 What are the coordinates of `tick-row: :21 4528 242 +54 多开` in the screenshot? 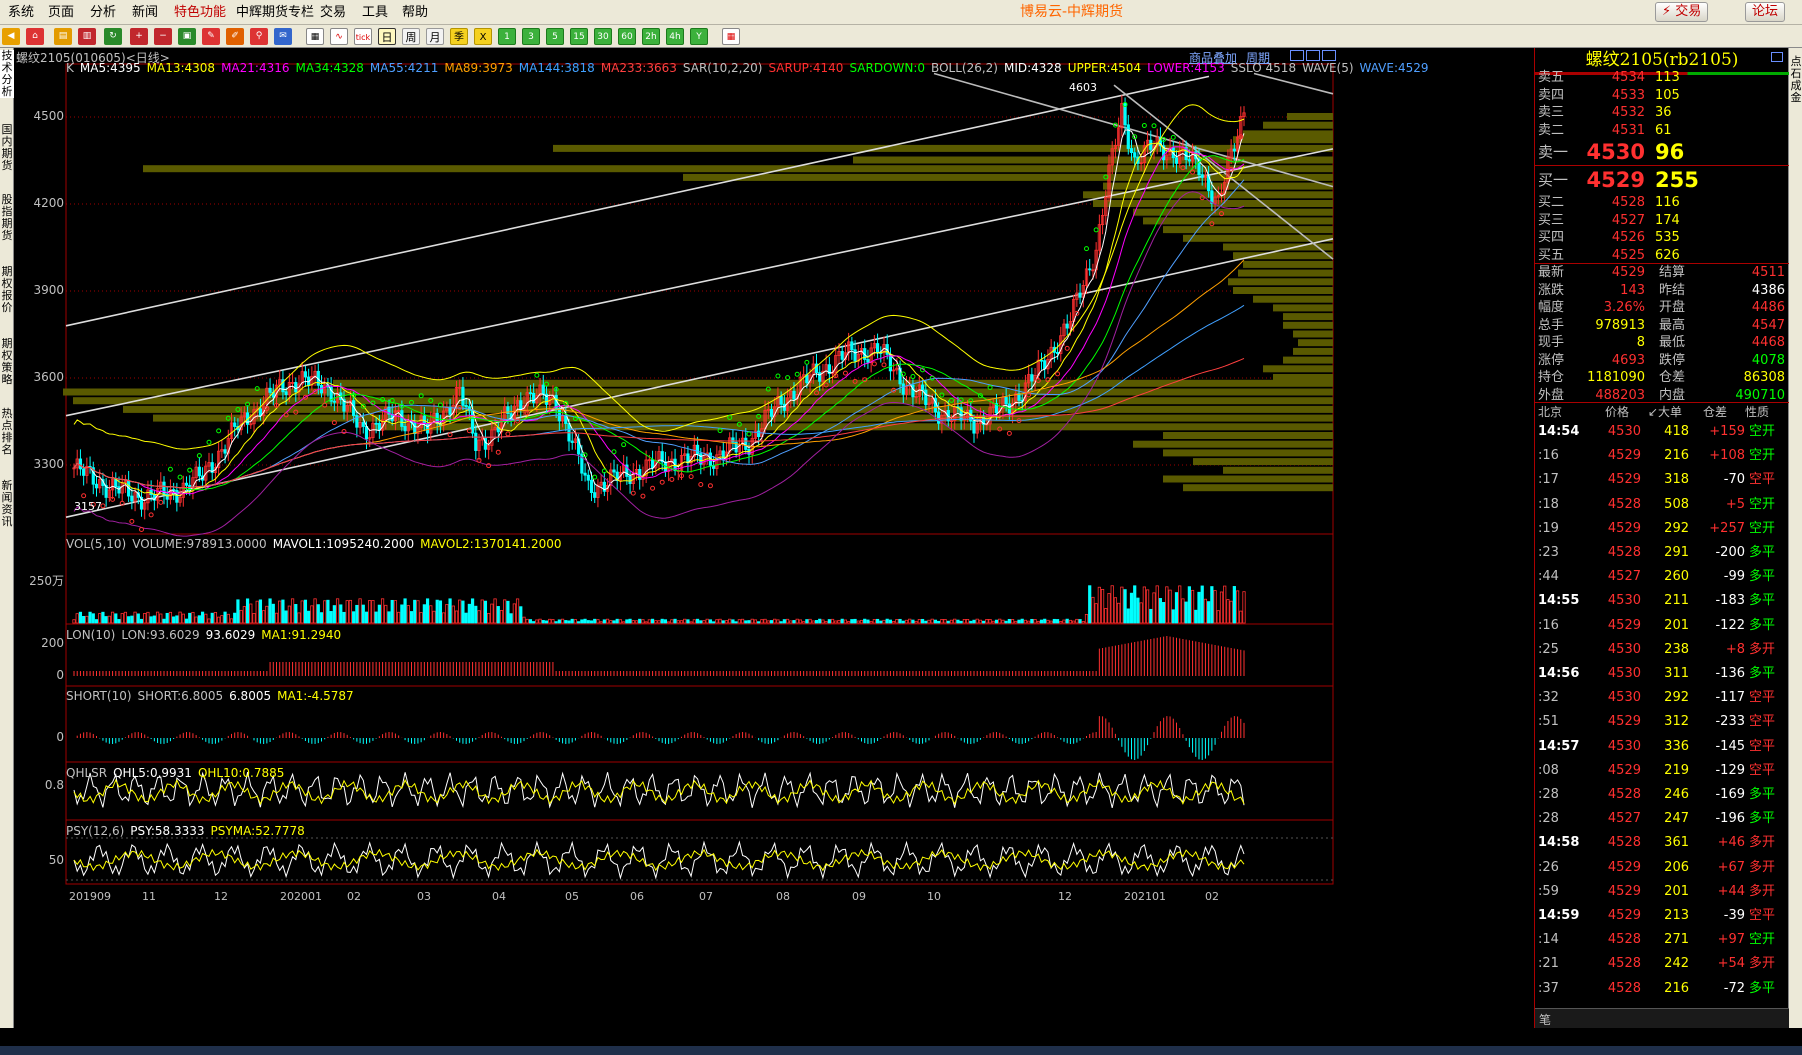 It's located at (1662, 964).